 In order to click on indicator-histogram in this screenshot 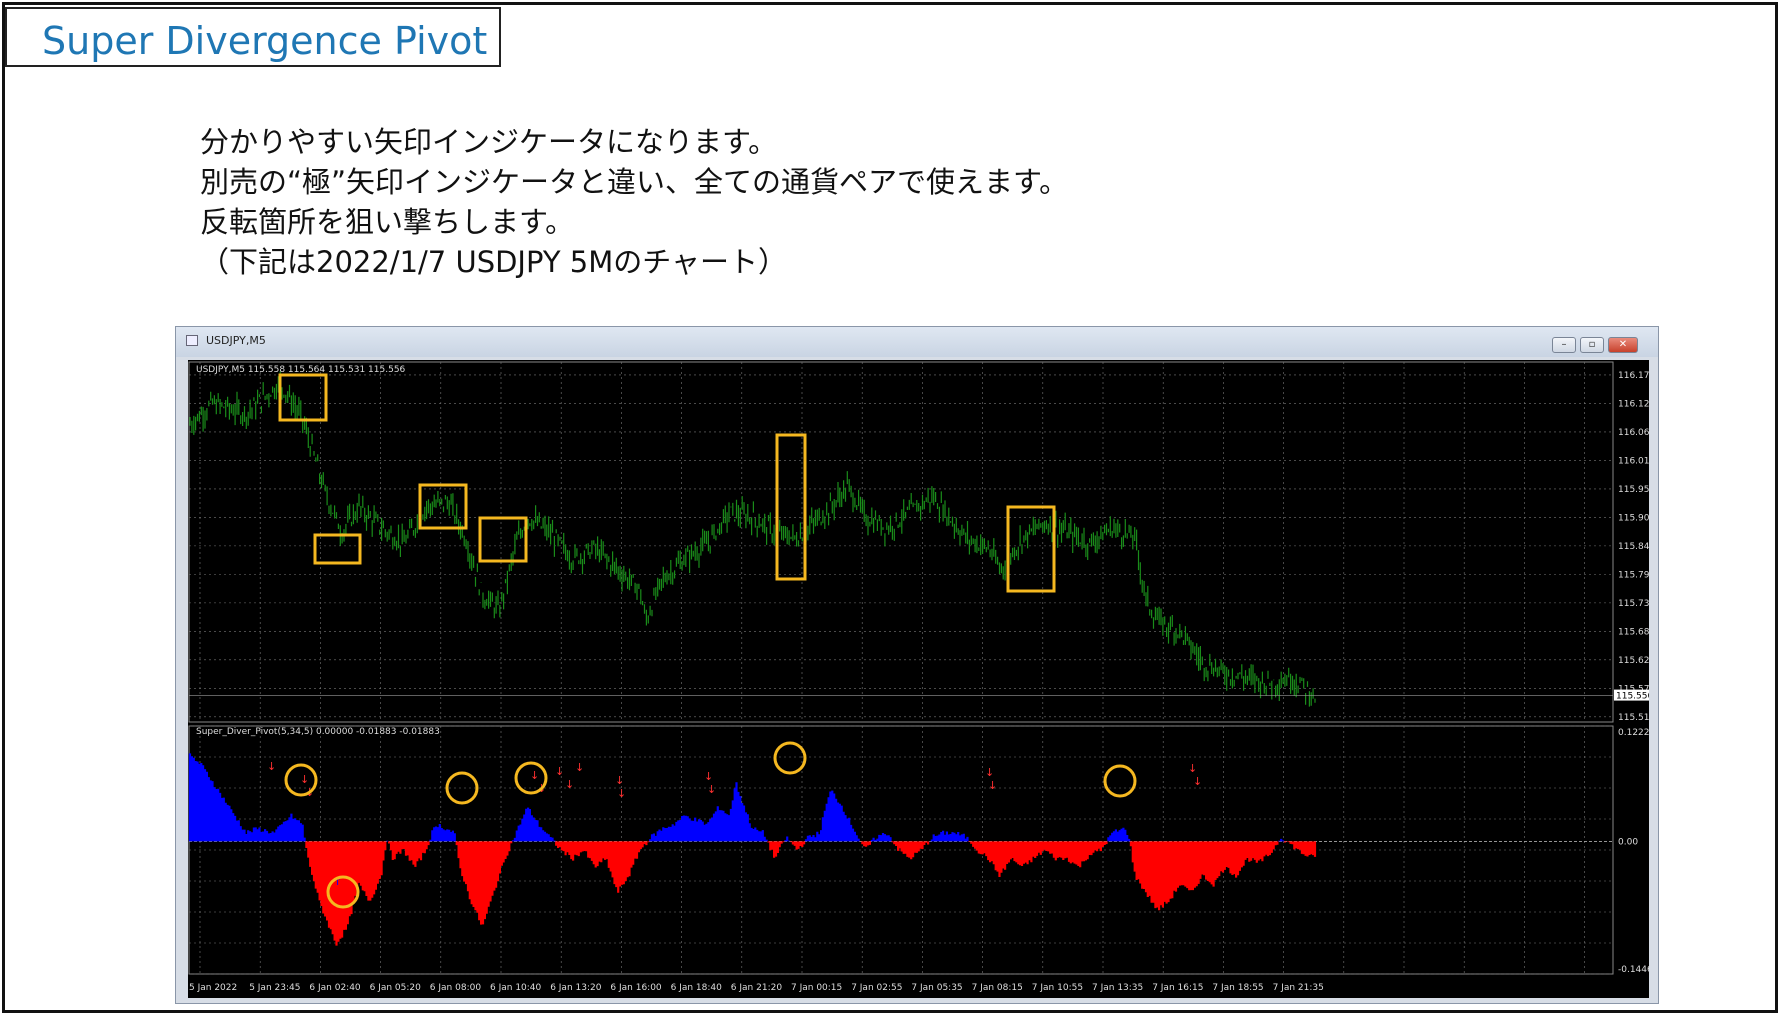, I will do `click(752, 849)`.